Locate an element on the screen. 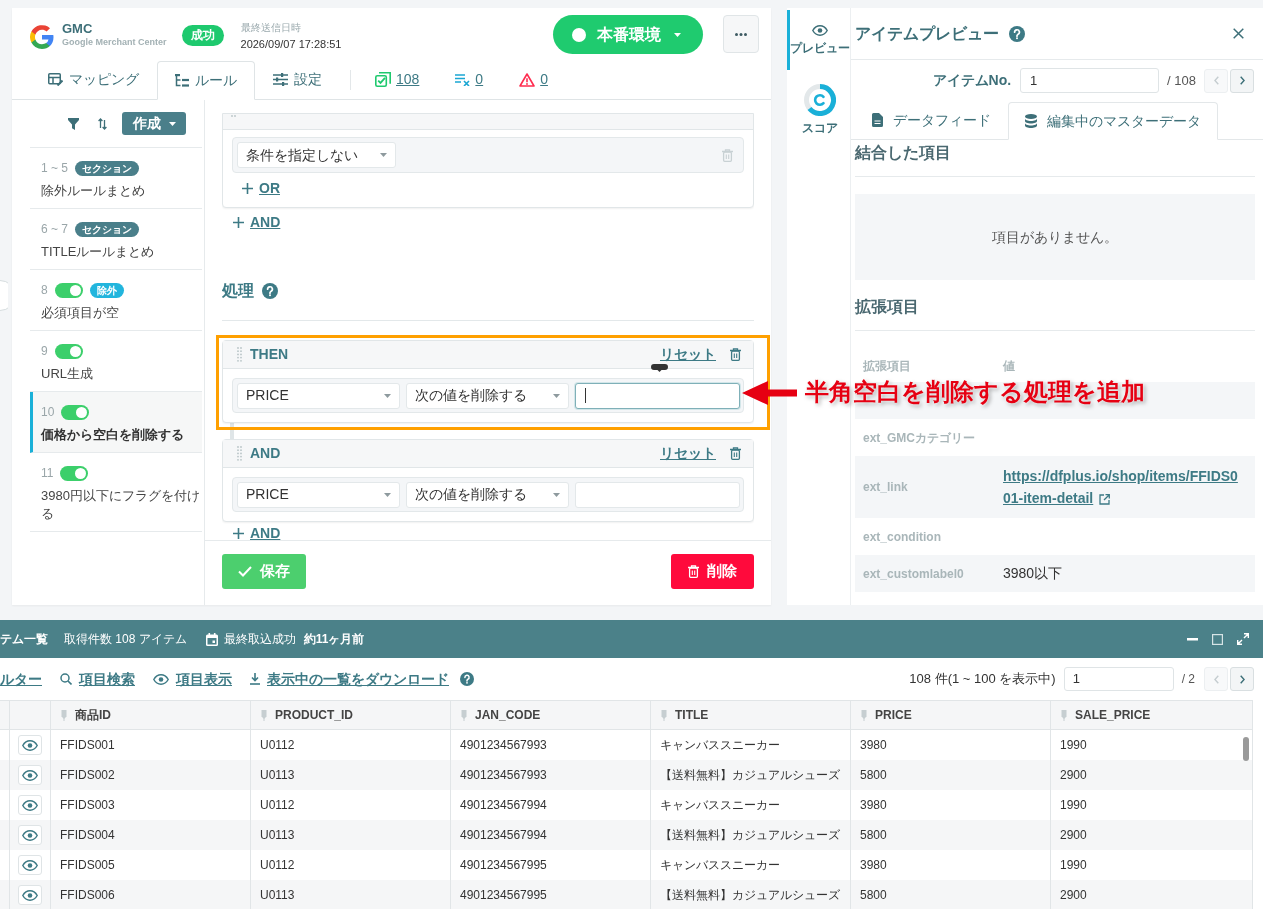 Image resolution: width=1263 pixels, height=909 pixels. sort-button is located at coordinates (102, 123).